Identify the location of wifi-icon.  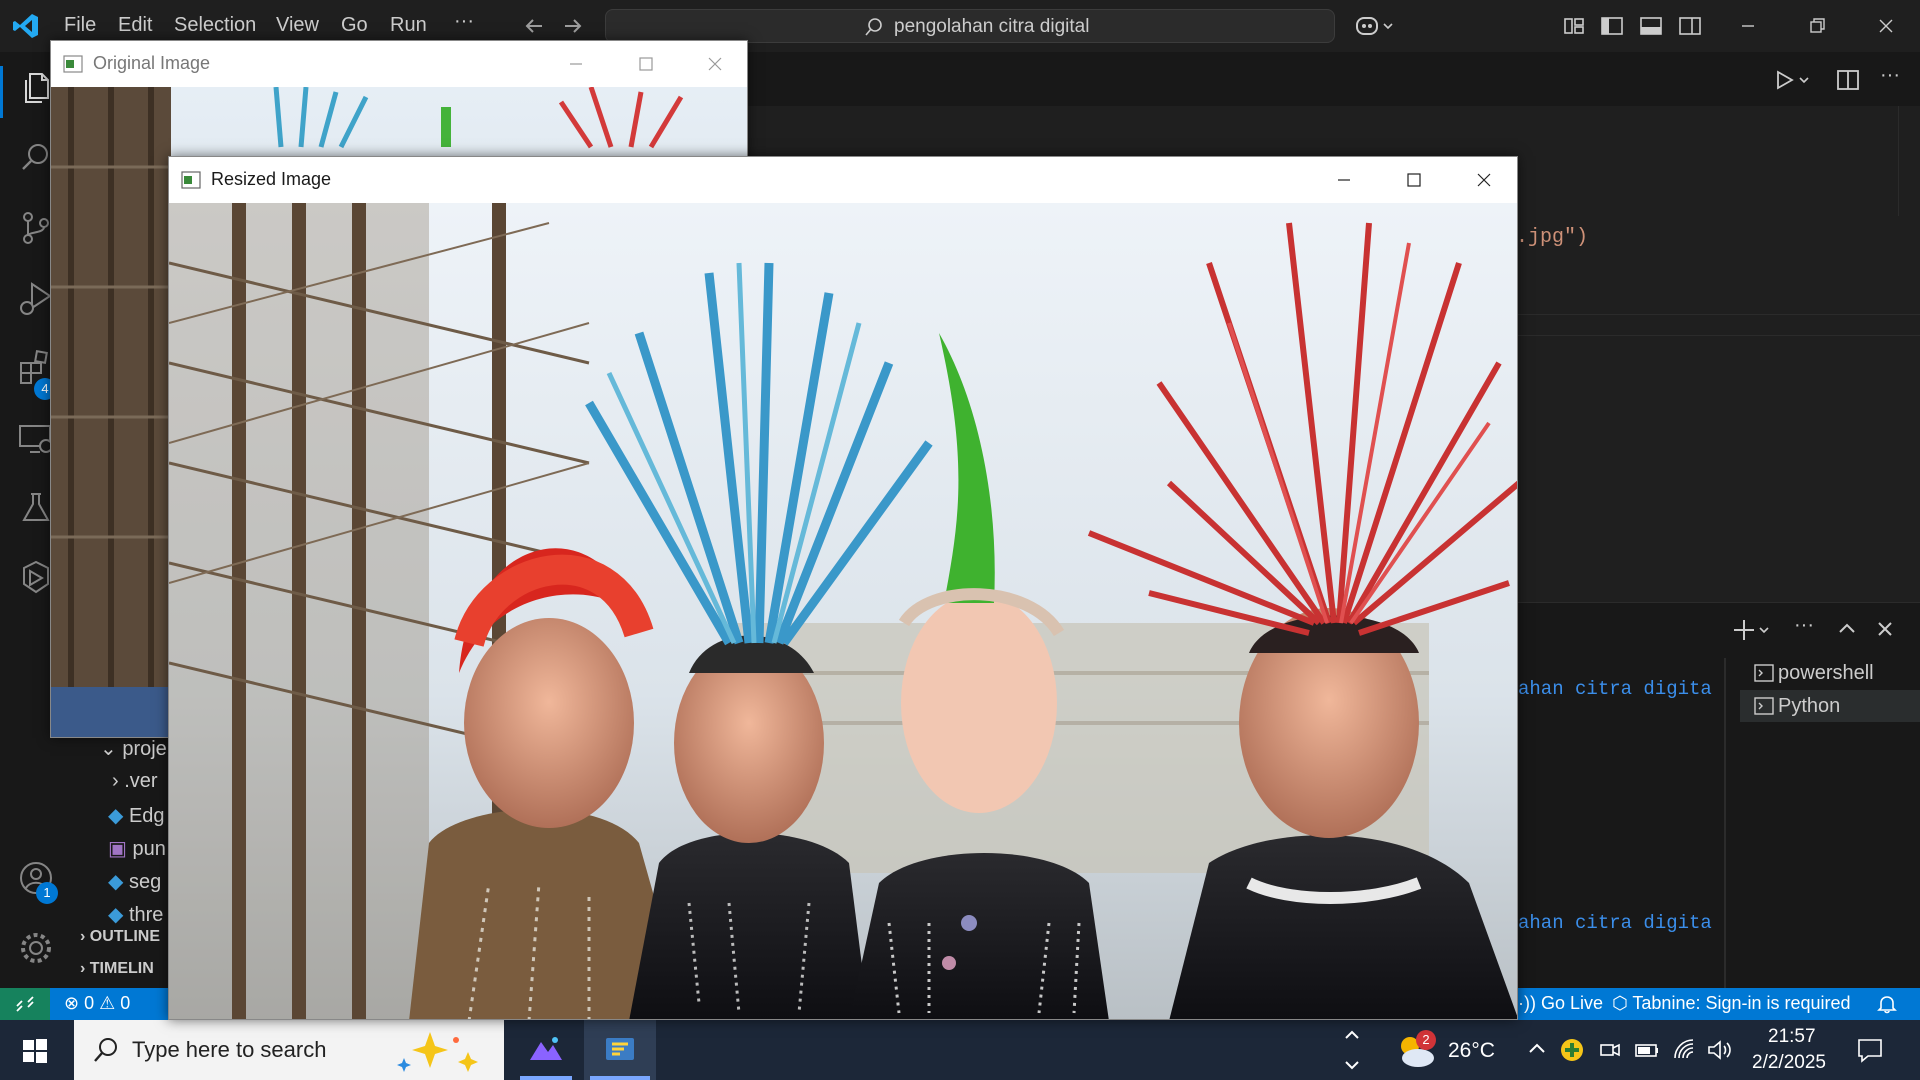
(1685, 1050).